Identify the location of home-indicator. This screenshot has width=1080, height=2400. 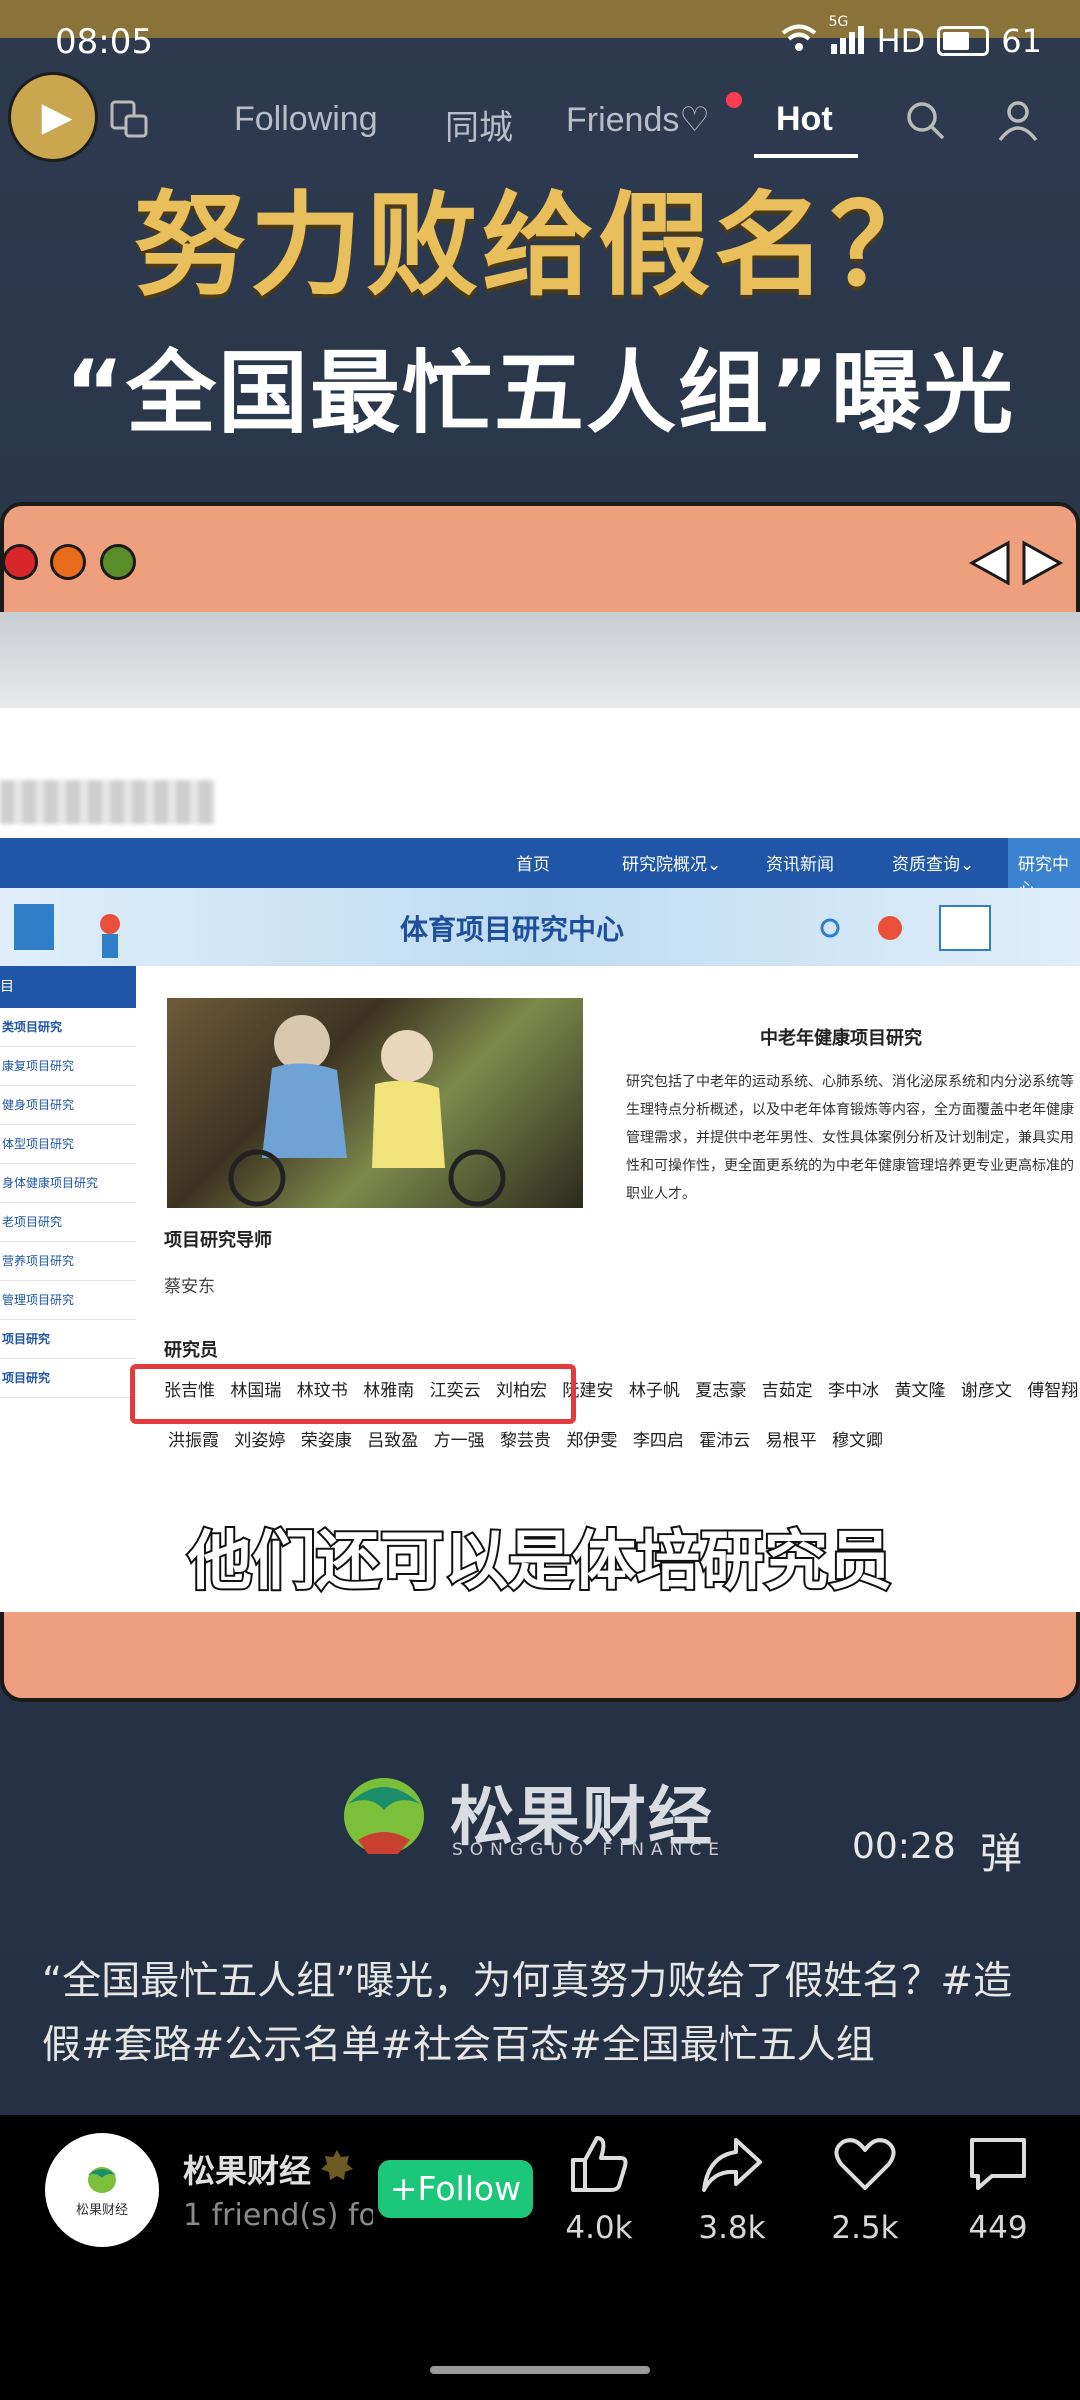
(540, 2370).